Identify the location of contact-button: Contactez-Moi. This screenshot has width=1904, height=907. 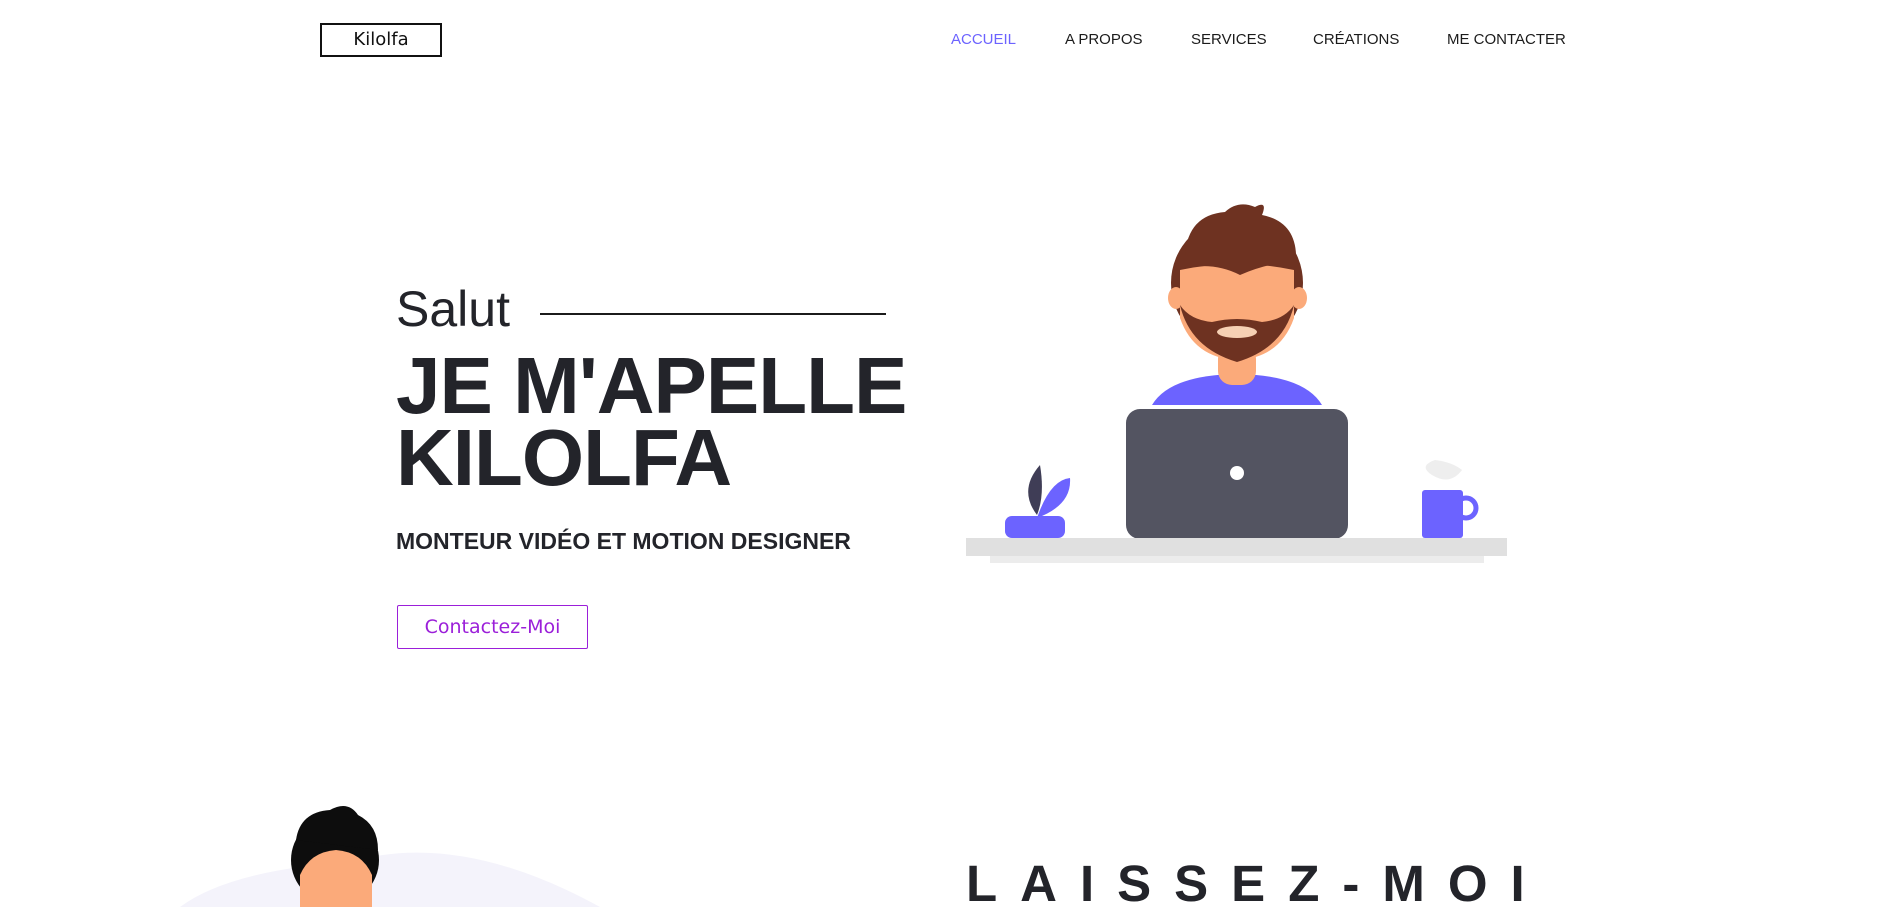
(492, 627).